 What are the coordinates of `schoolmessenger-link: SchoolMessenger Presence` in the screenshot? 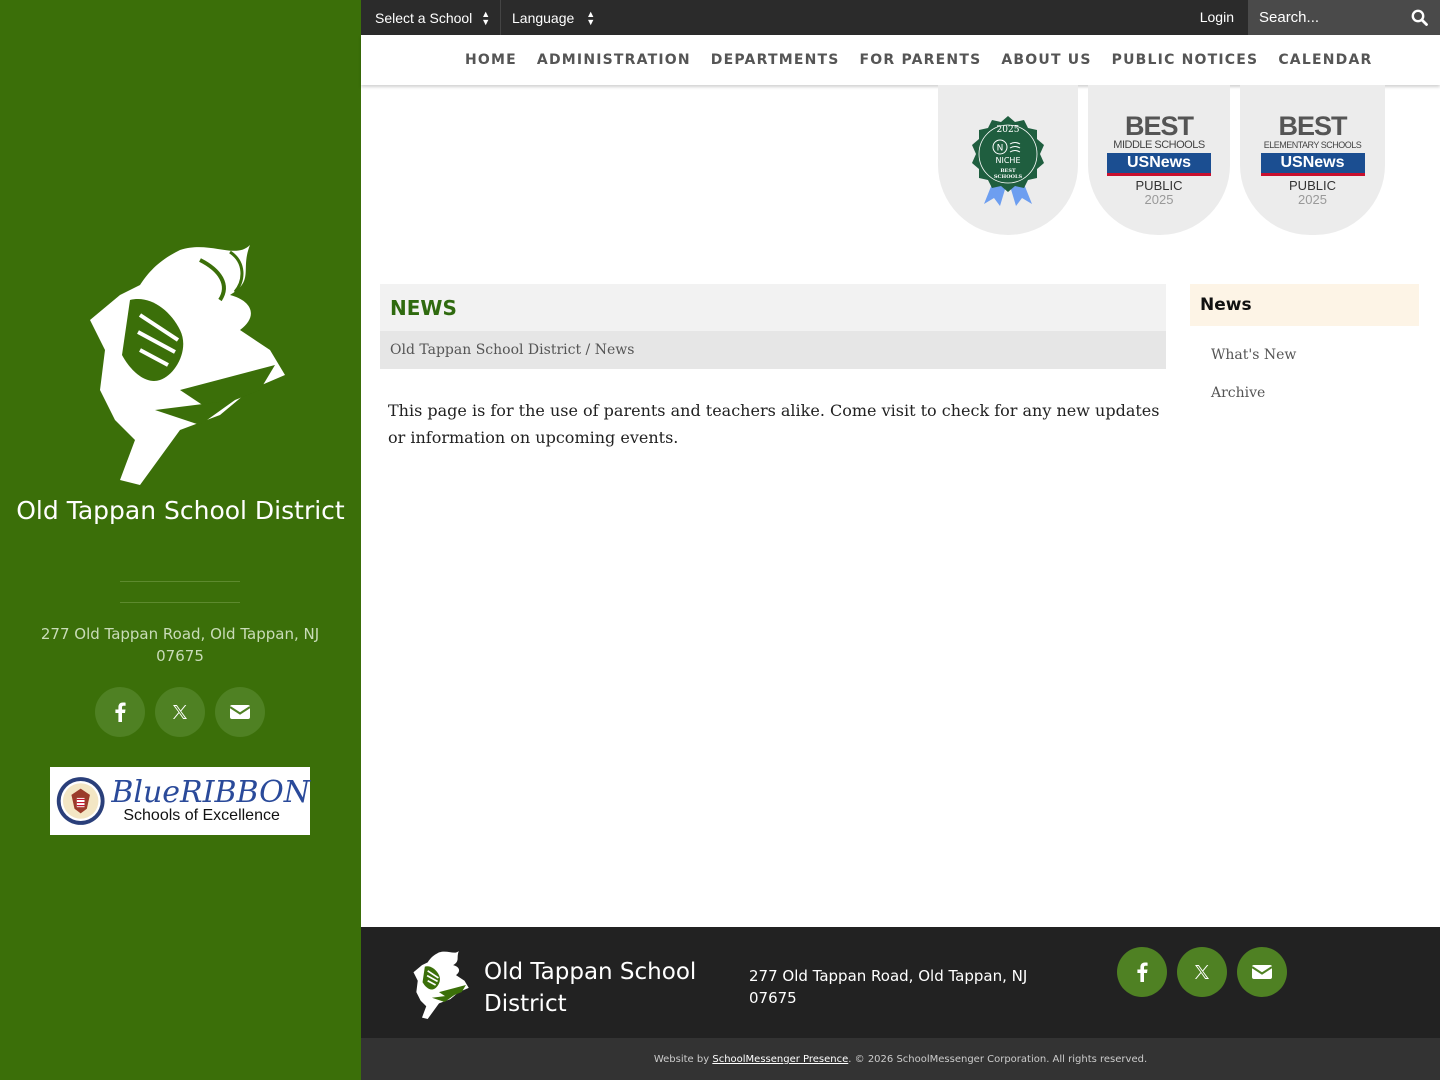 It's located at (780, 1059).